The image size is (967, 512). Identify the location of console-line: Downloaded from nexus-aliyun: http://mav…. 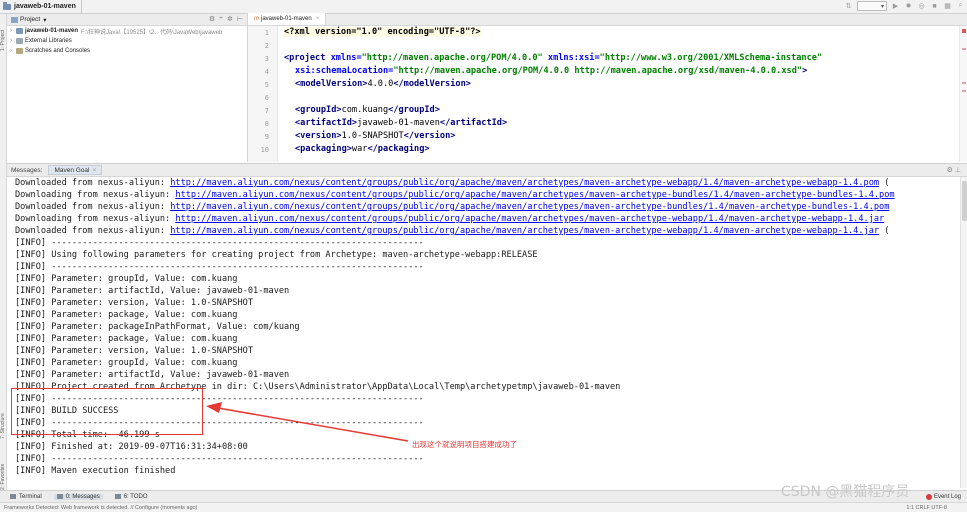
(452, 207).